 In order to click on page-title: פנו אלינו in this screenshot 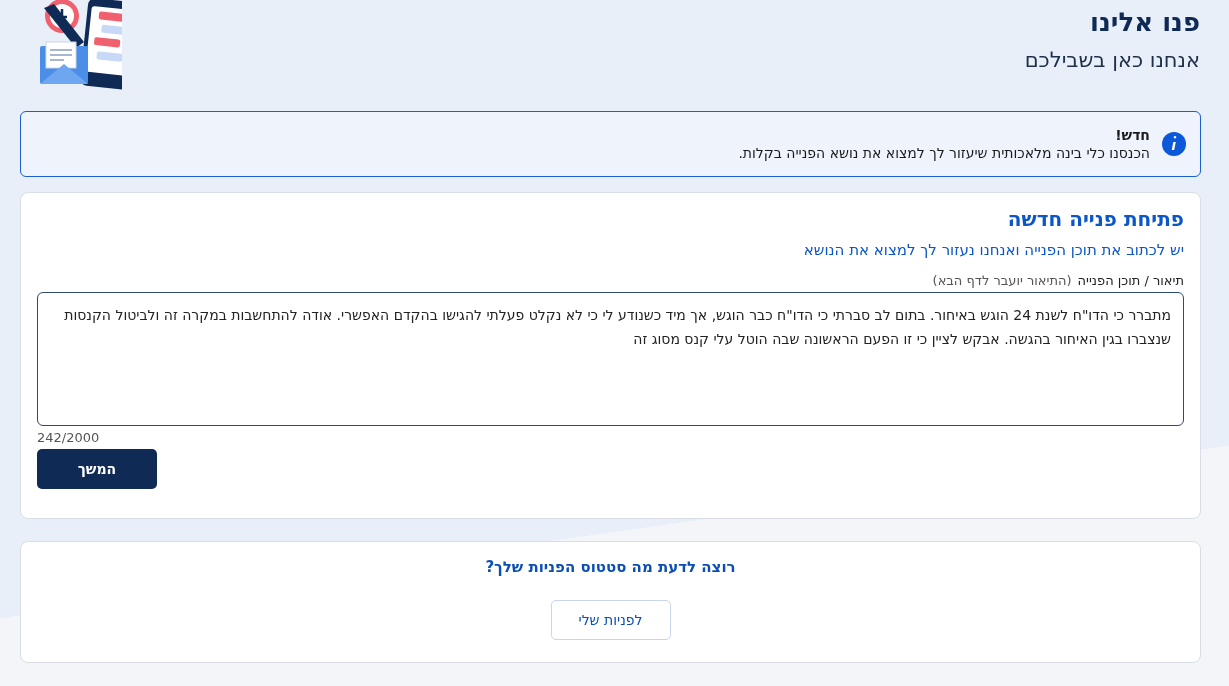, I will do `click(1144, 22)`.